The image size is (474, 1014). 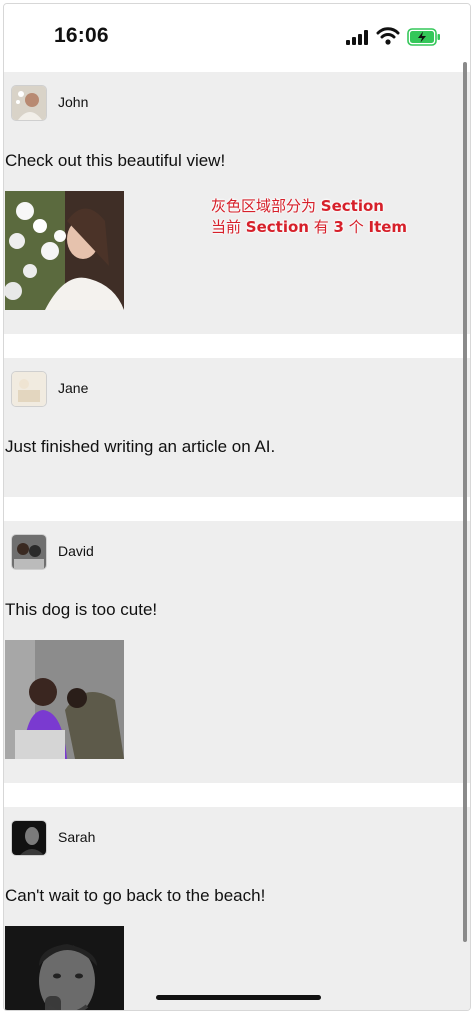 What do you see at coordinates (237, 551) in the screenshot?
I see `post-header: David` at bounding box center [237, 551].